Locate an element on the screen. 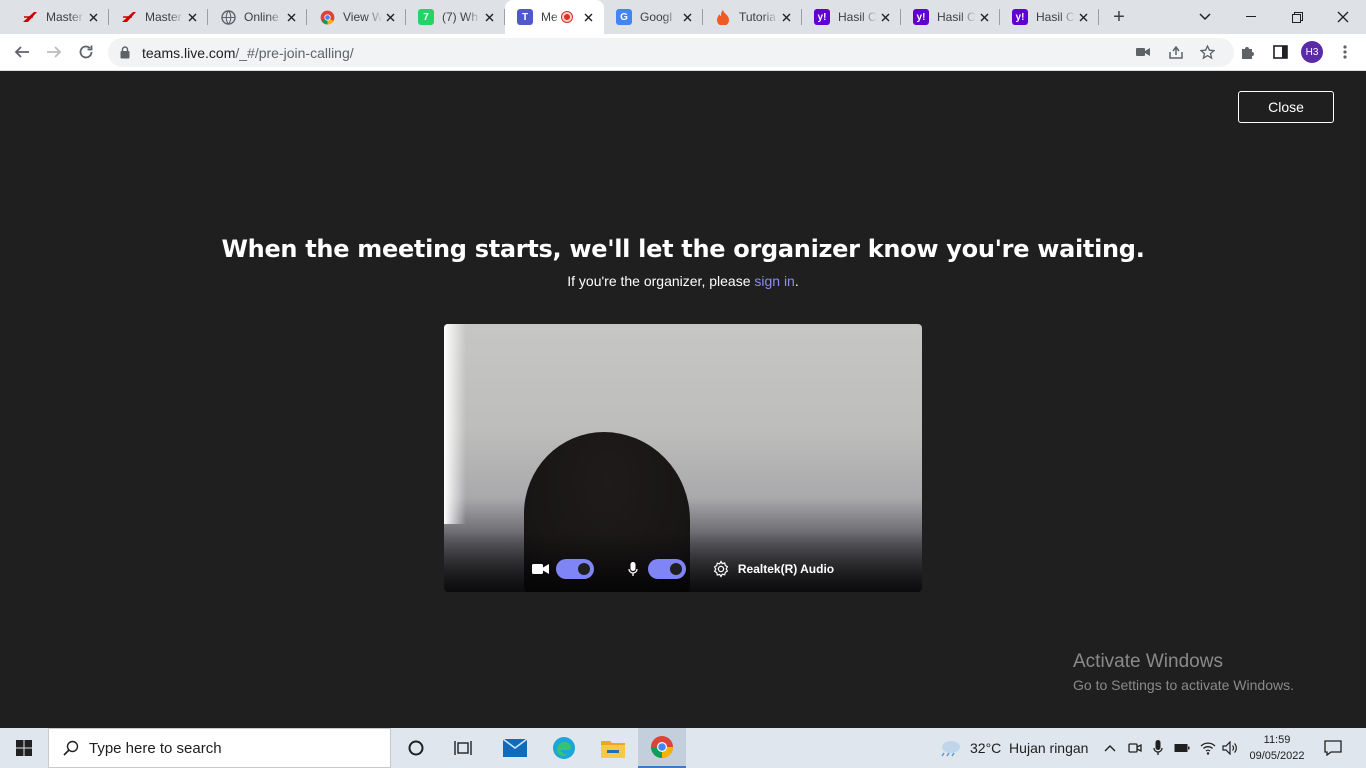 This screenshot has width=1366, height=768. microphone-toggle is located at coordinates (666, 569).